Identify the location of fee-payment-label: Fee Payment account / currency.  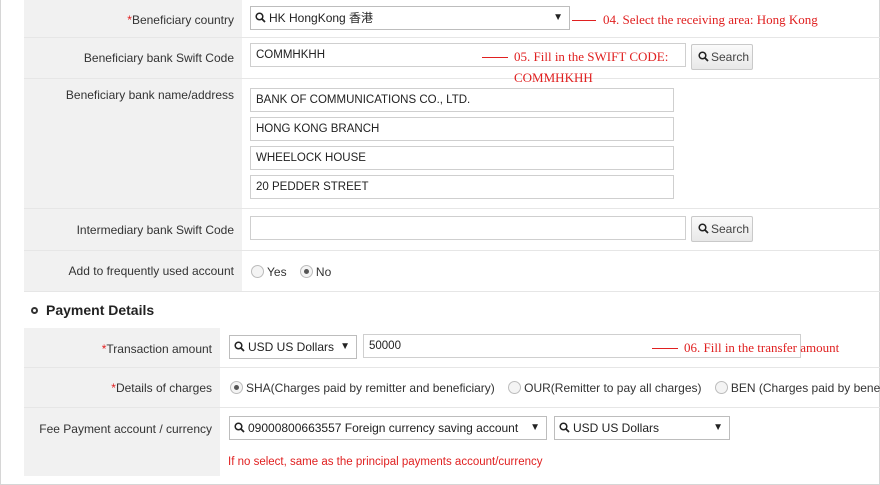
(125, 429).